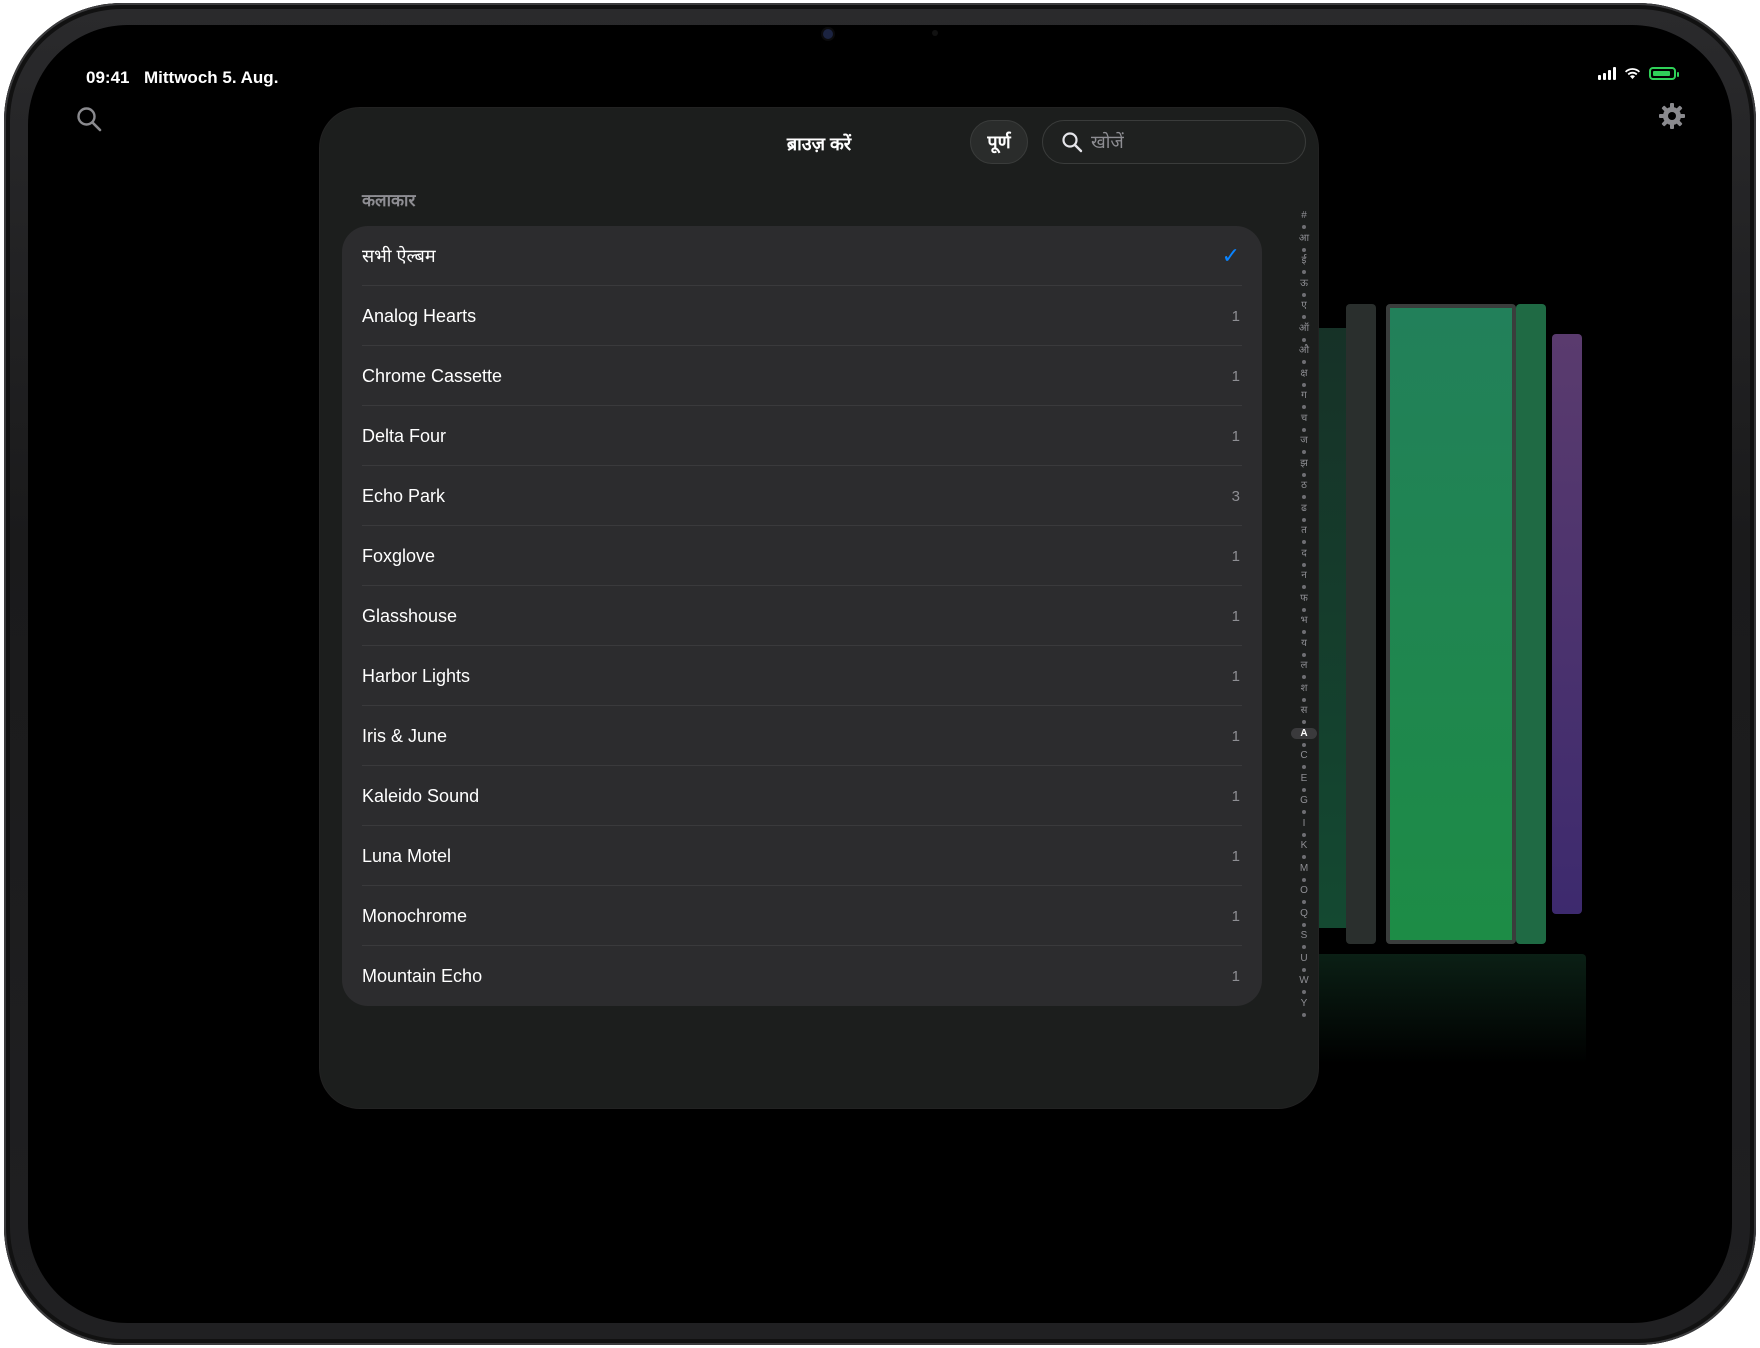  I want to click on list-item: Kaleido Sound 1, so click(802, 796).